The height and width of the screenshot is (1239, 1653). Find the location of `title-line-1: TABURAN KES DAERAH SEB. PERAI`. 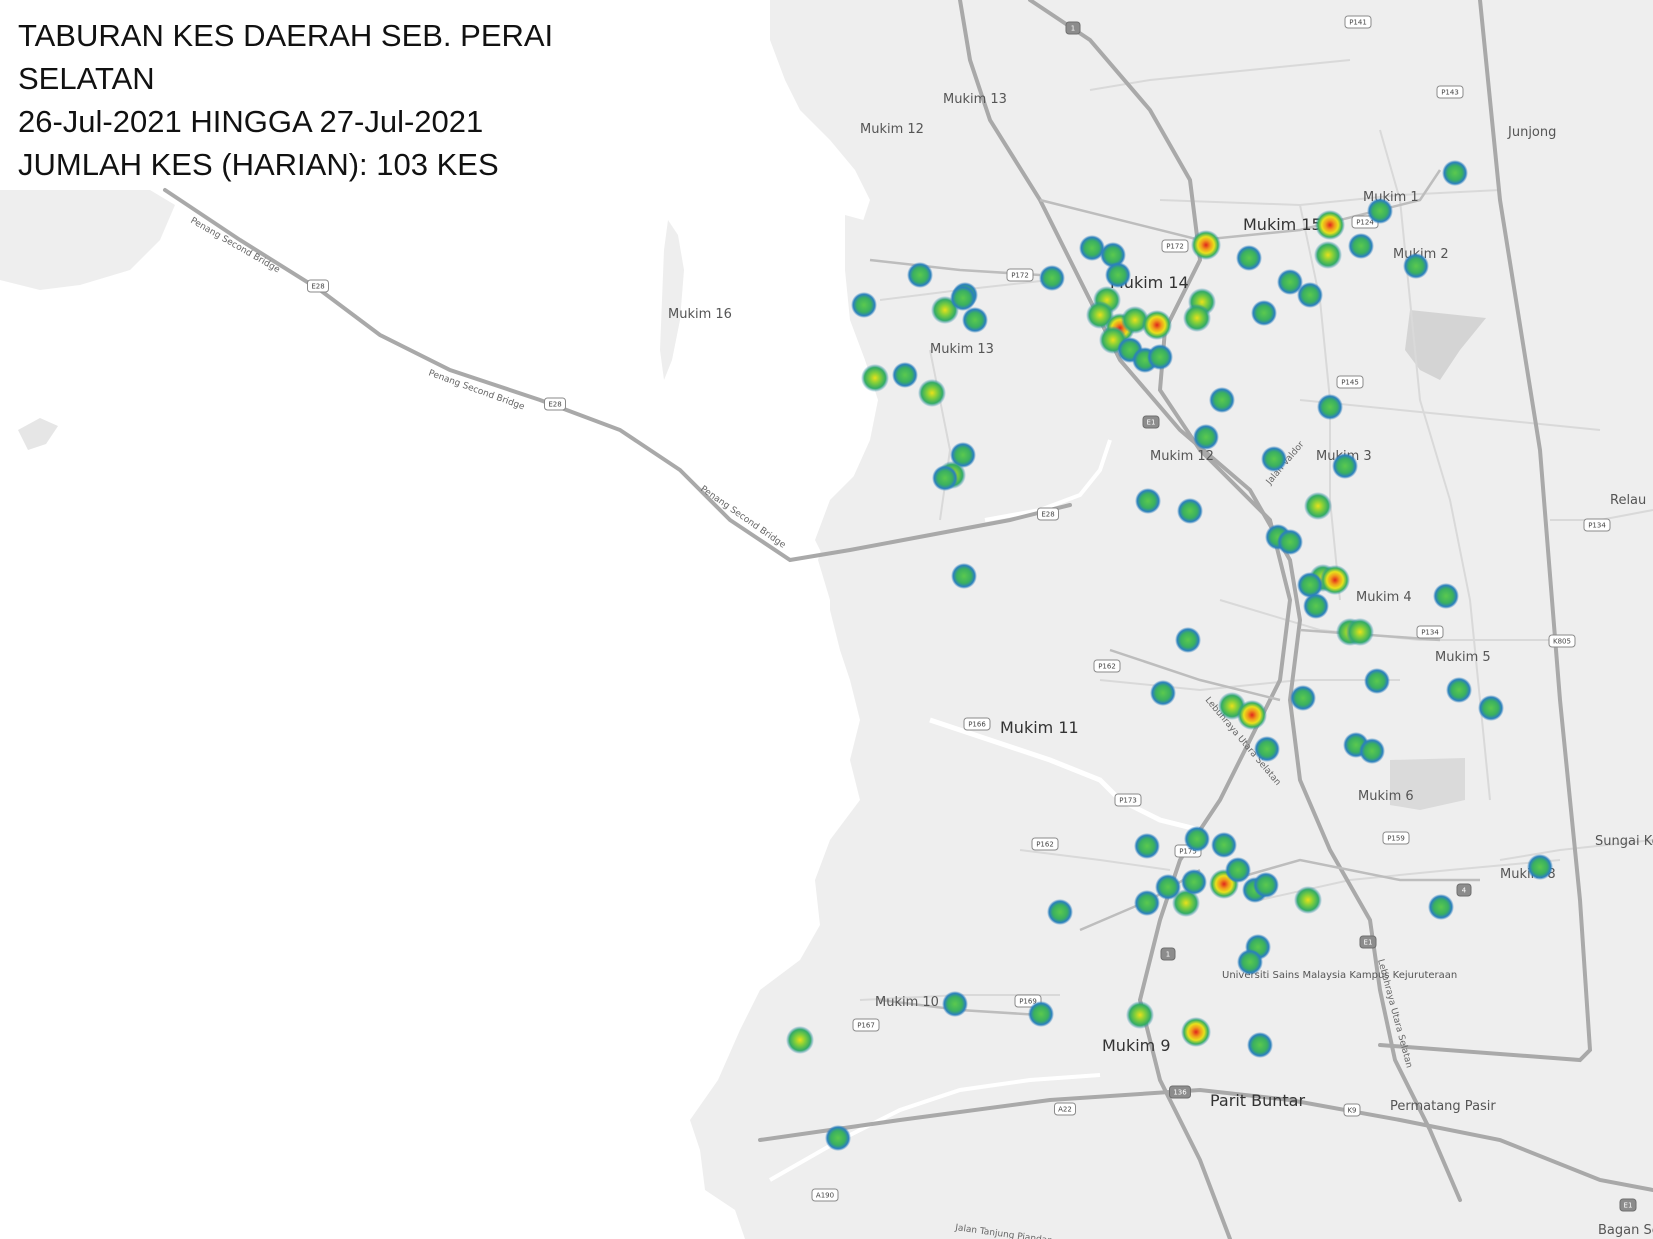

title-line-1: TABURAN KES DAERAH SEB. PERAI is located at coordinates (286, 35).